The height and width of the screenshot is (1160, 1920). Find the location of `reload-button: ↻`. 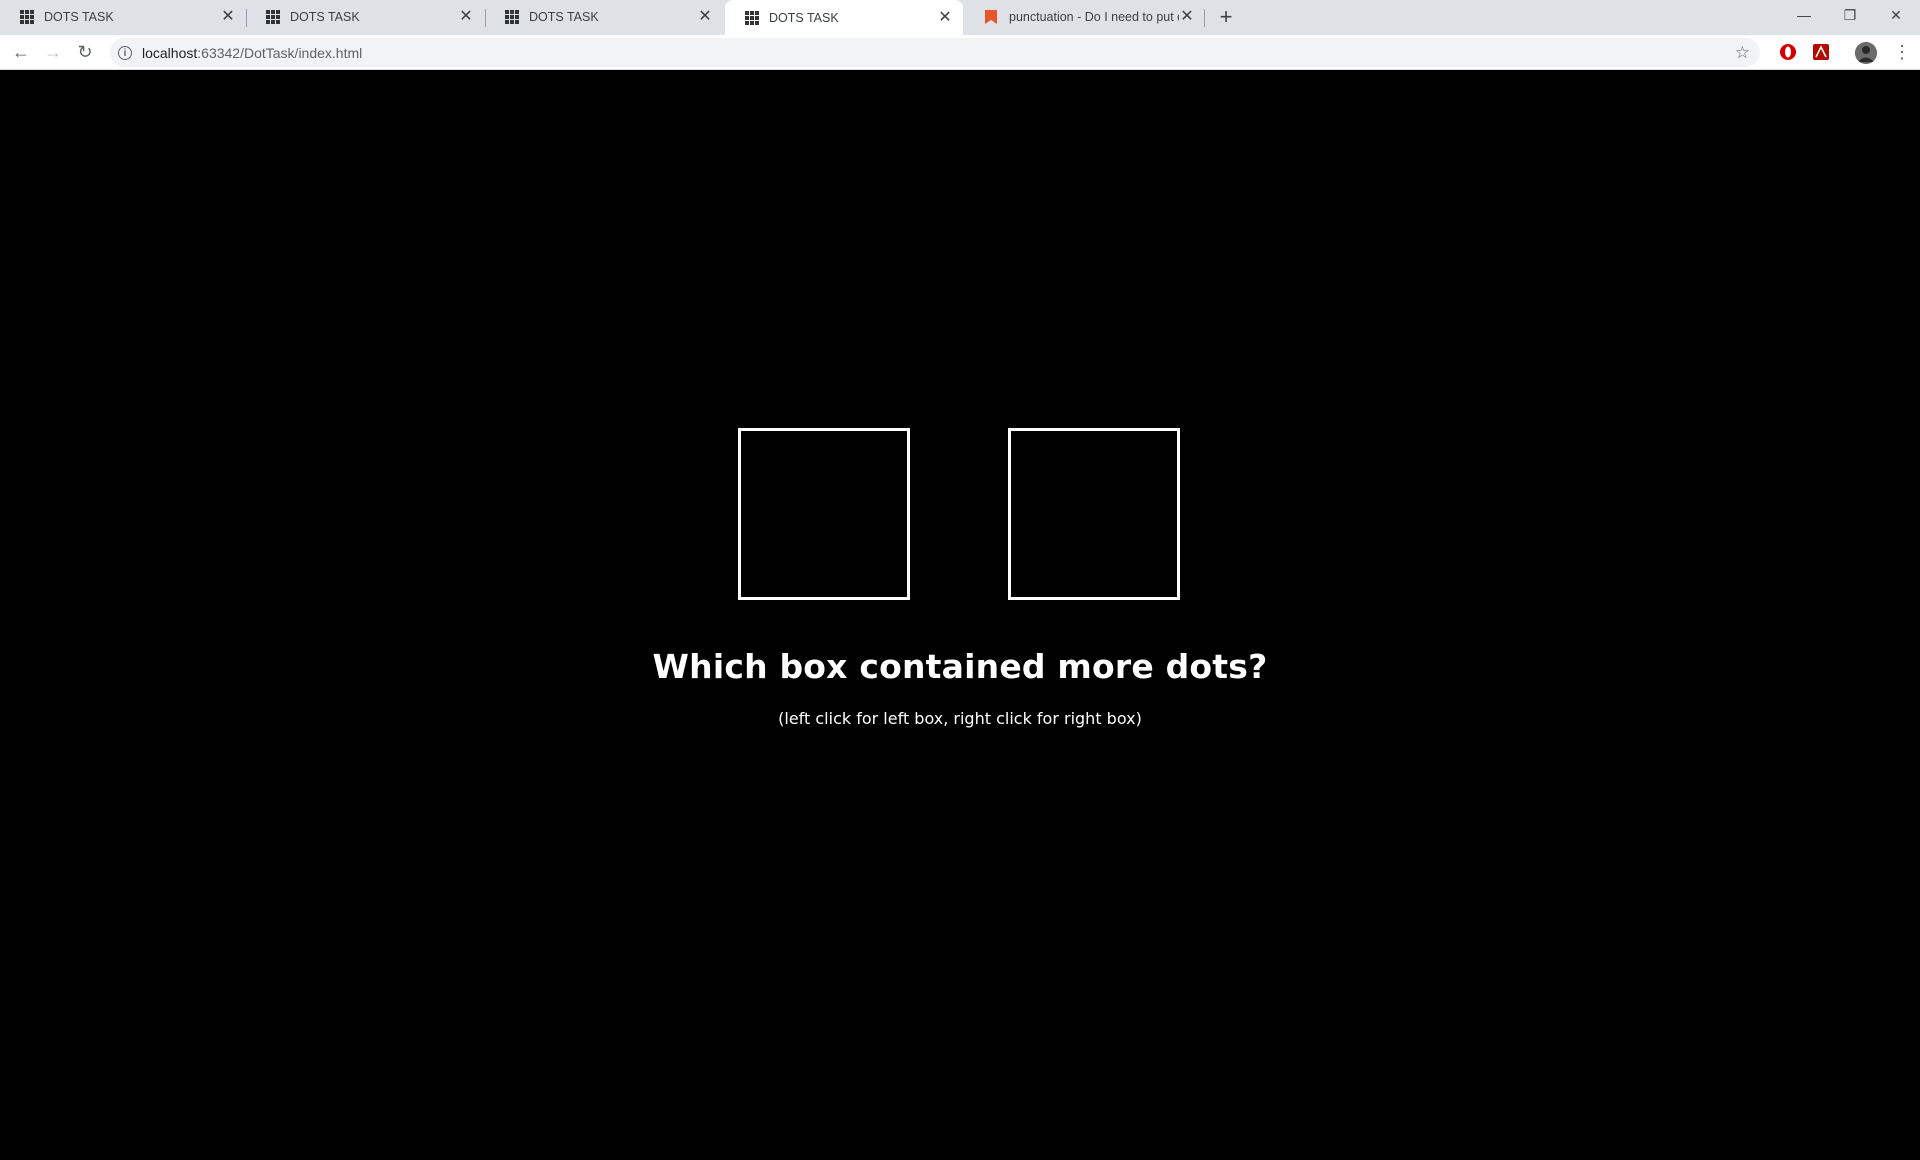

reload-button: ↻ is located at coordinates (85, 52).